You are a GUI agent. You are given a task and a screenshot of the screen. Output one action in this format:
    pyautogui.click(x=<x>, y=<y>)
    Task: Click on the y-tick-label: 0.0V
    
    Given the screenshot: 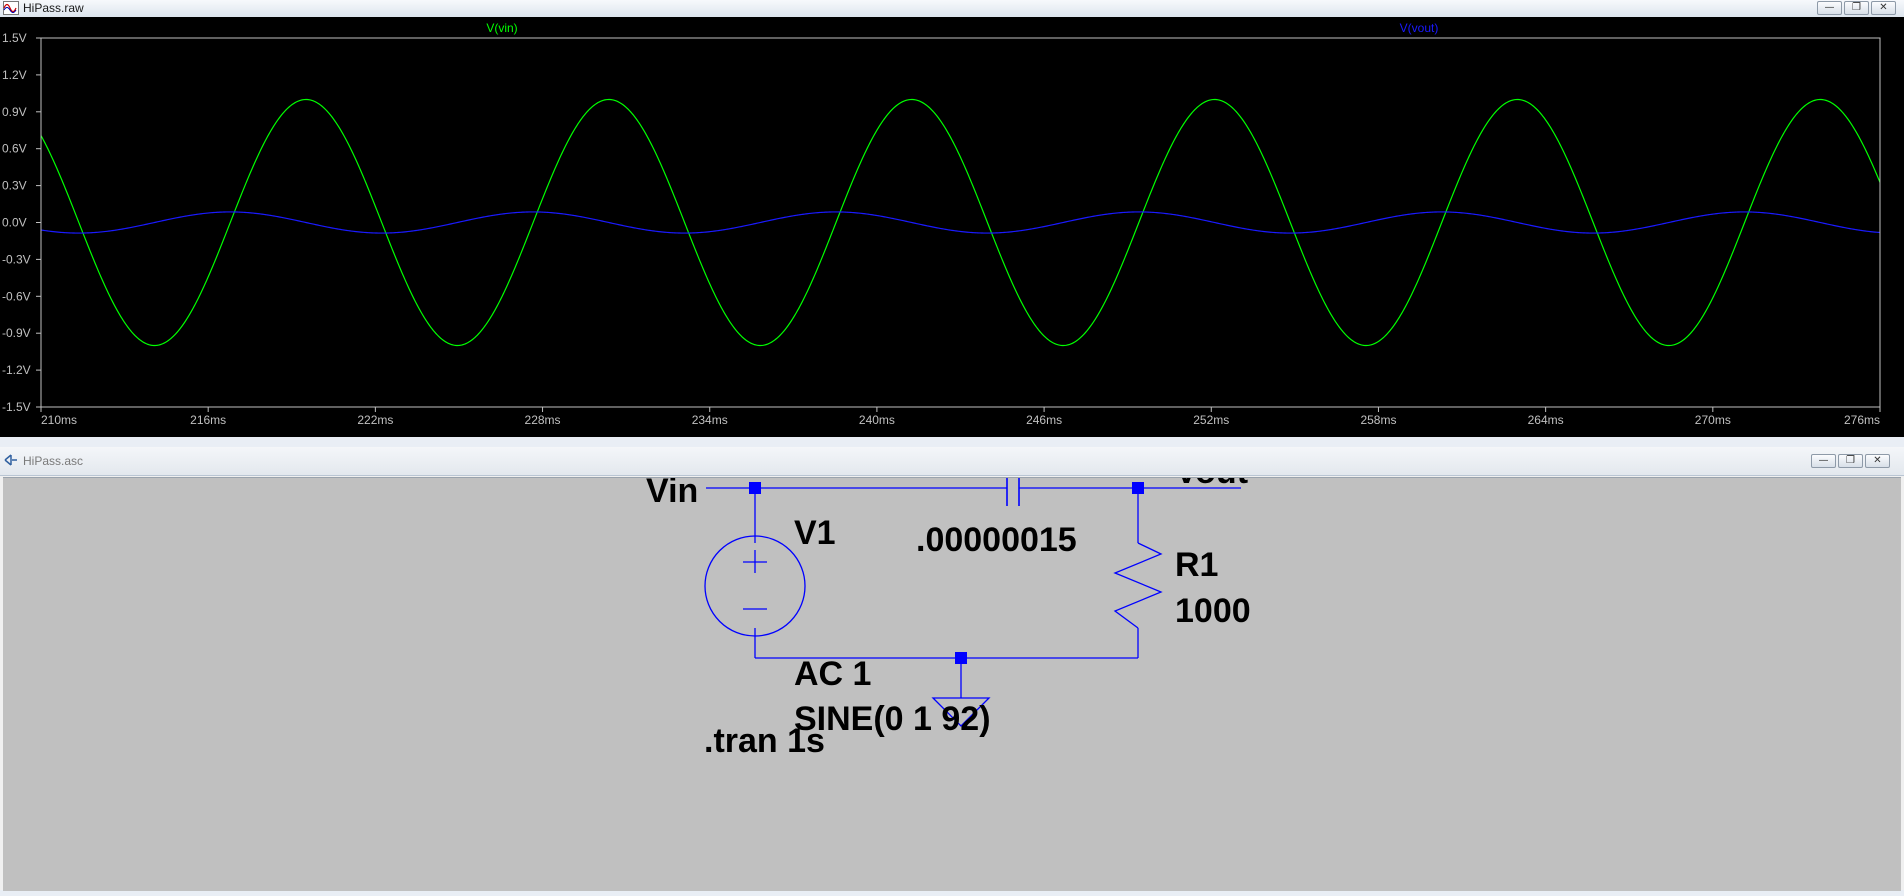 What is the action you would take?
    pyautogui.click(x=14, y=223)
    